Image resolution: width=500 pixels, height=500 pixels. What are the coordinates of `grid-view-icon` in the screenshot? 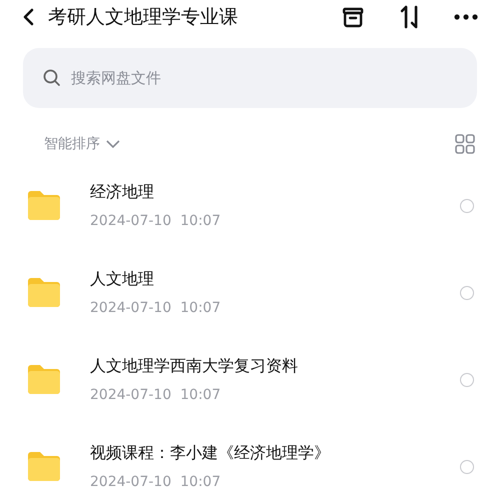 It's located at (465, 144).